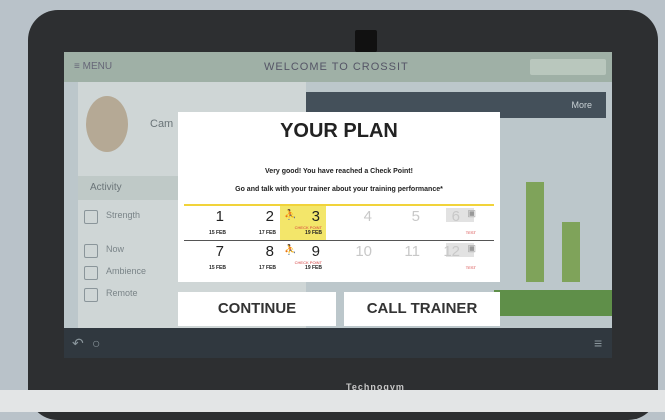  Describe the element at coordinates (107, 124) in the screenshot. I see `avatar` at that location.